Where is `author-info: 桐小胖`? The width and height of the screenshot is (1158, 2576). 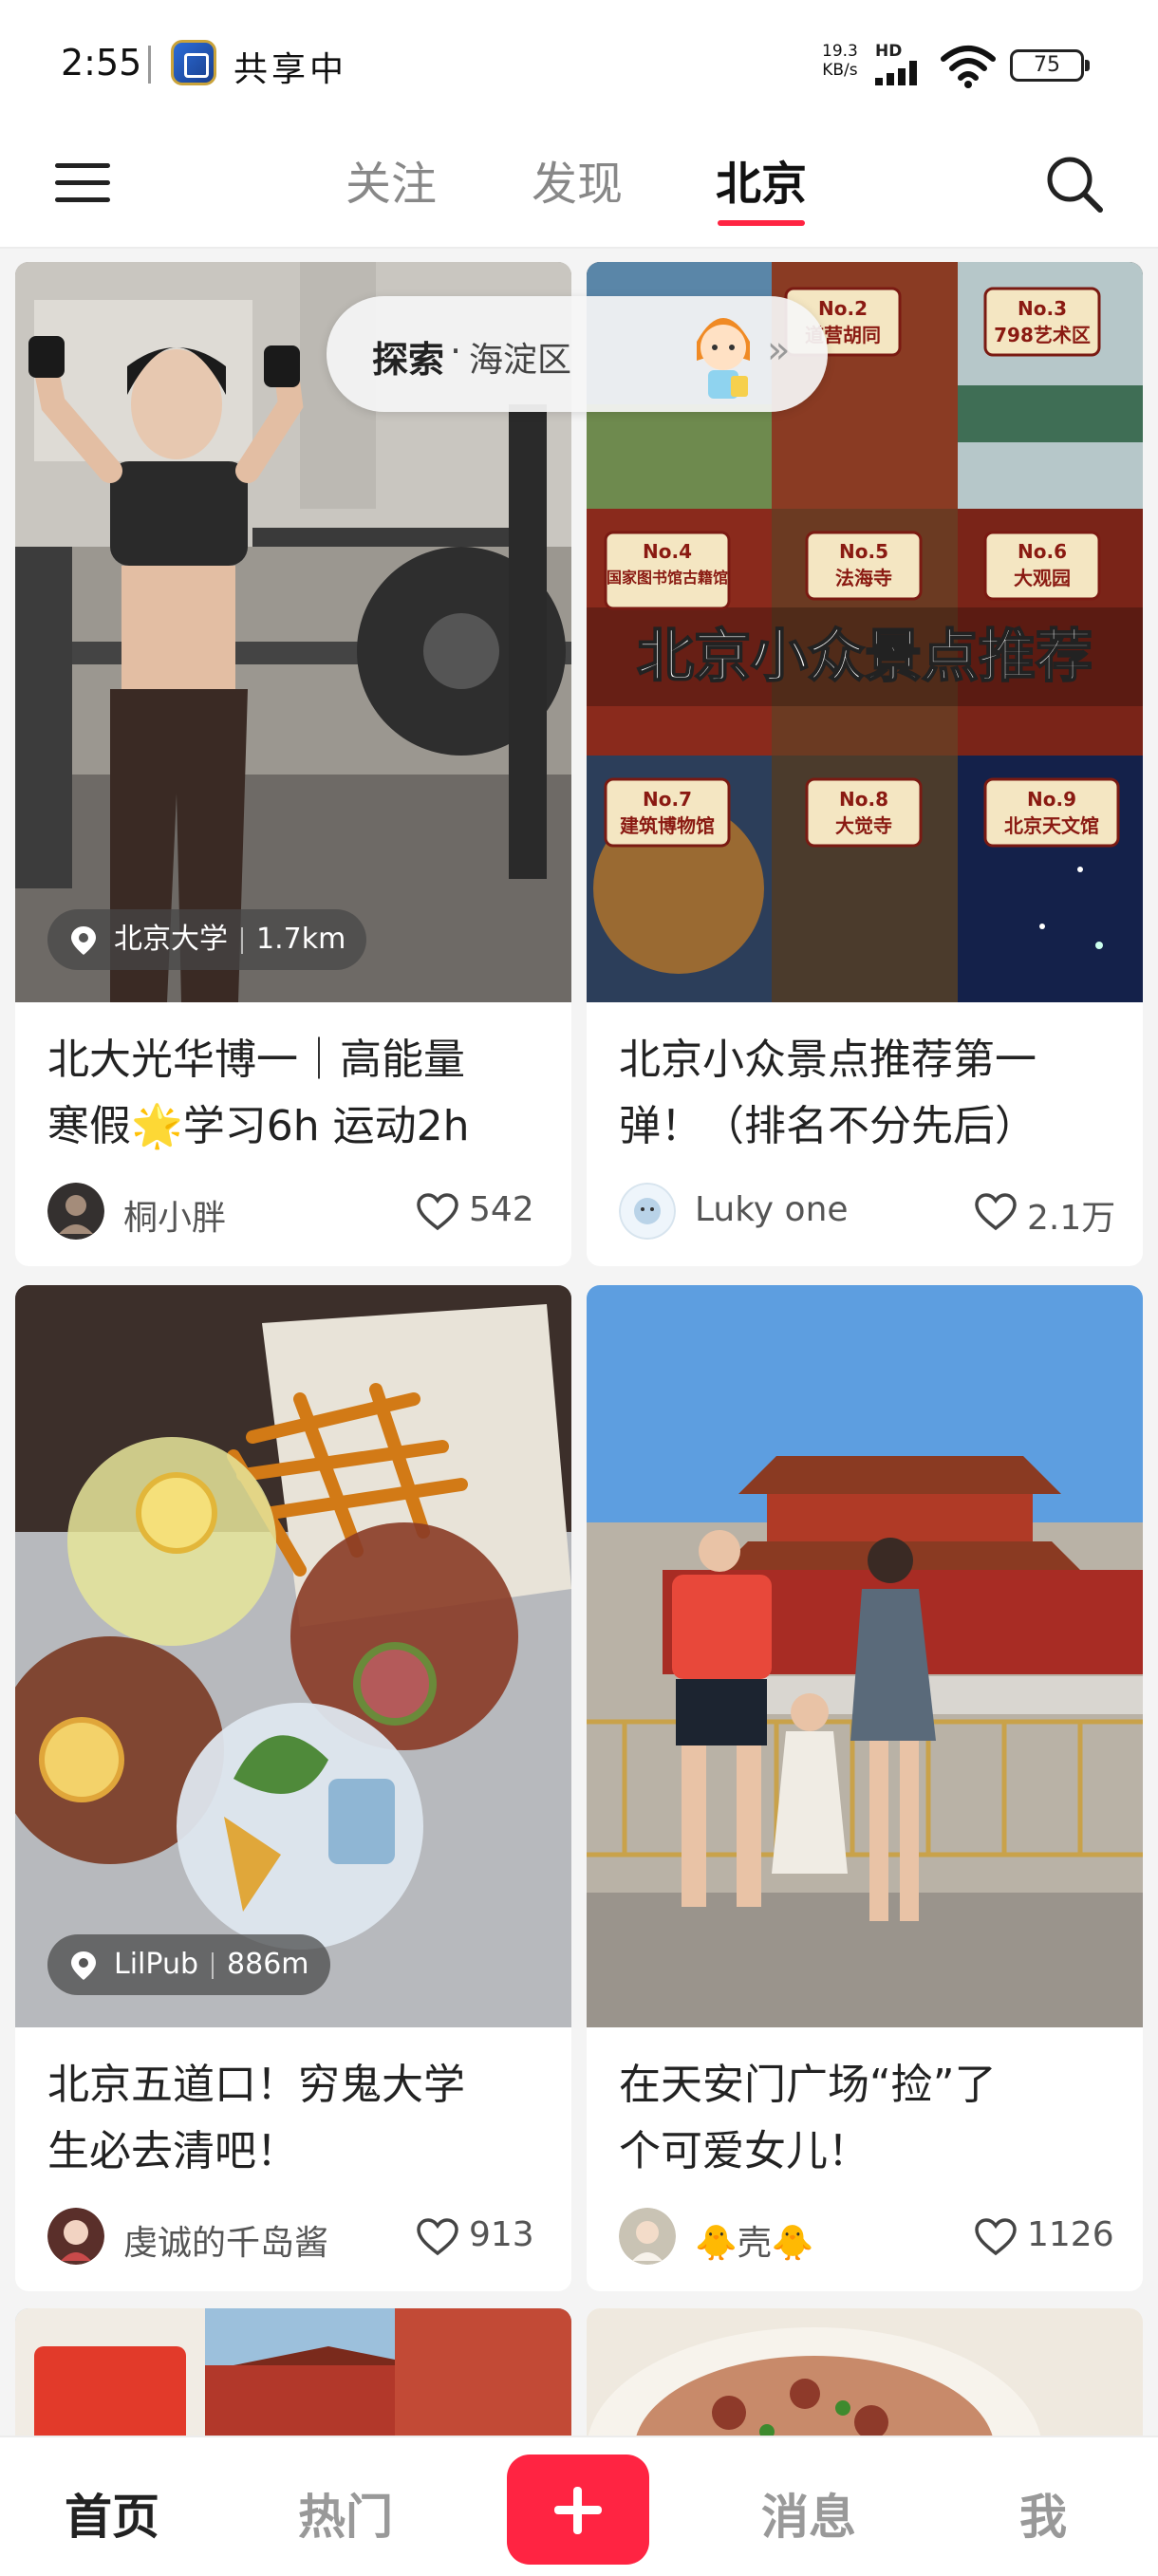 author-info: 桐小胖 is located at coordinates (189, 1211).